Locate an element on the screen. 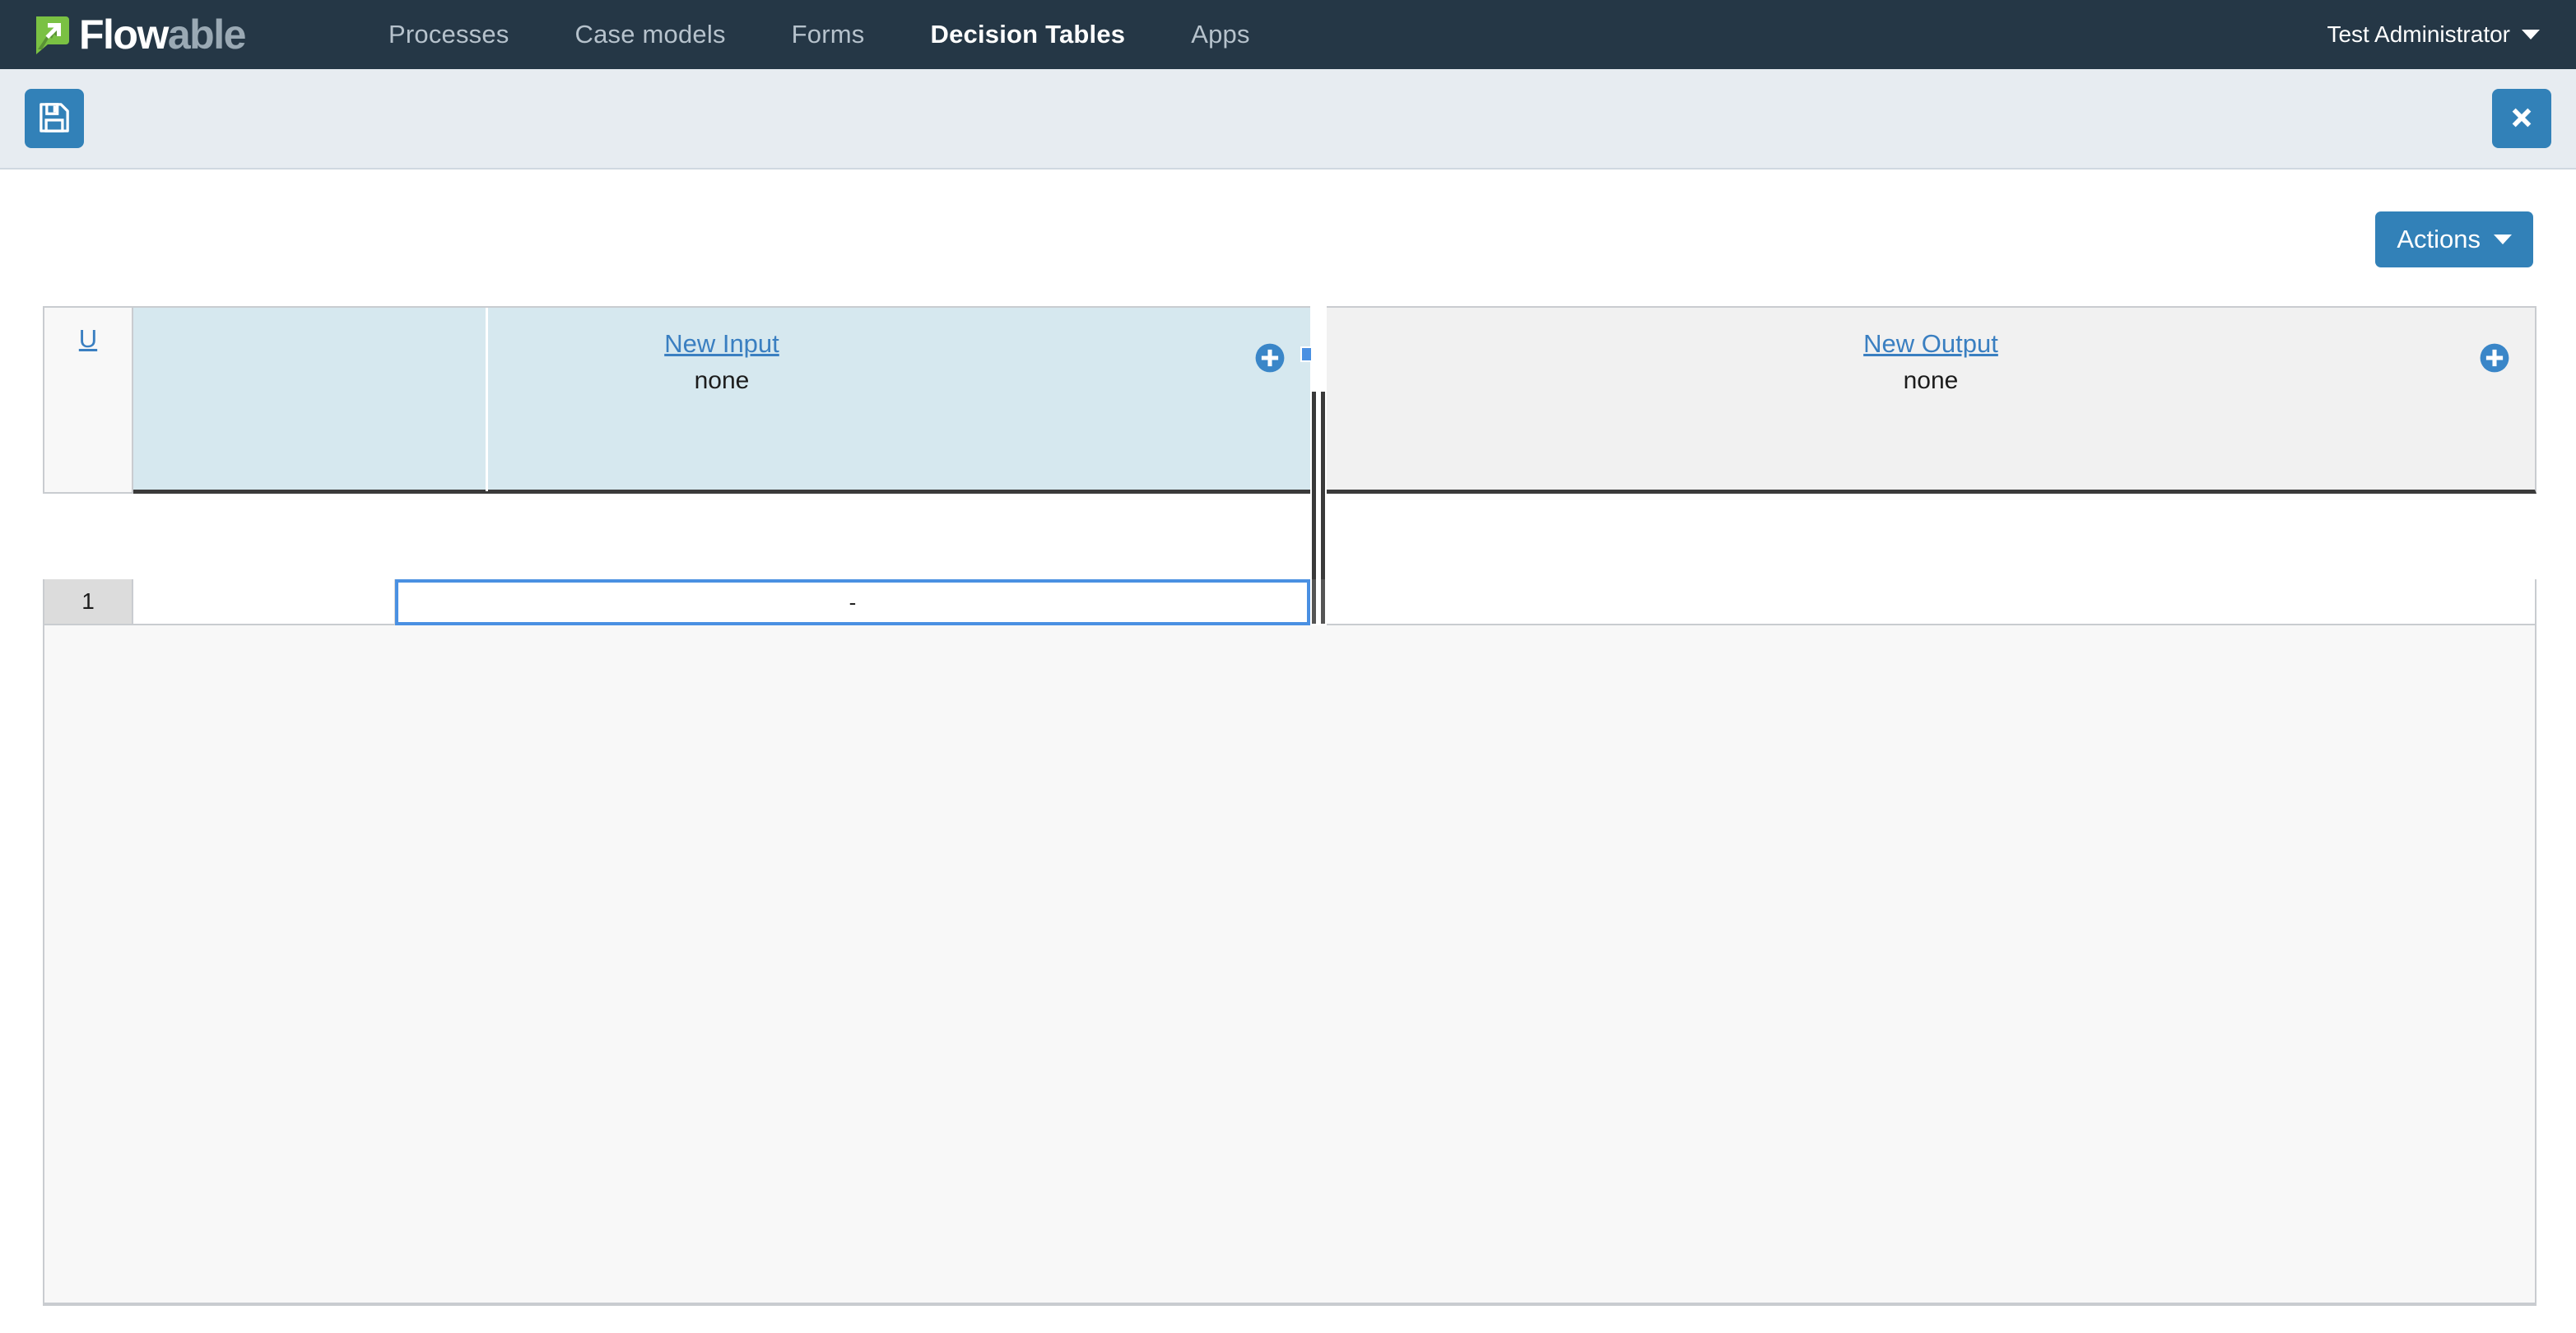 This screenshot has height=1333, width=2576. nav-item-label: Case models is located at coordinates (650, 34).